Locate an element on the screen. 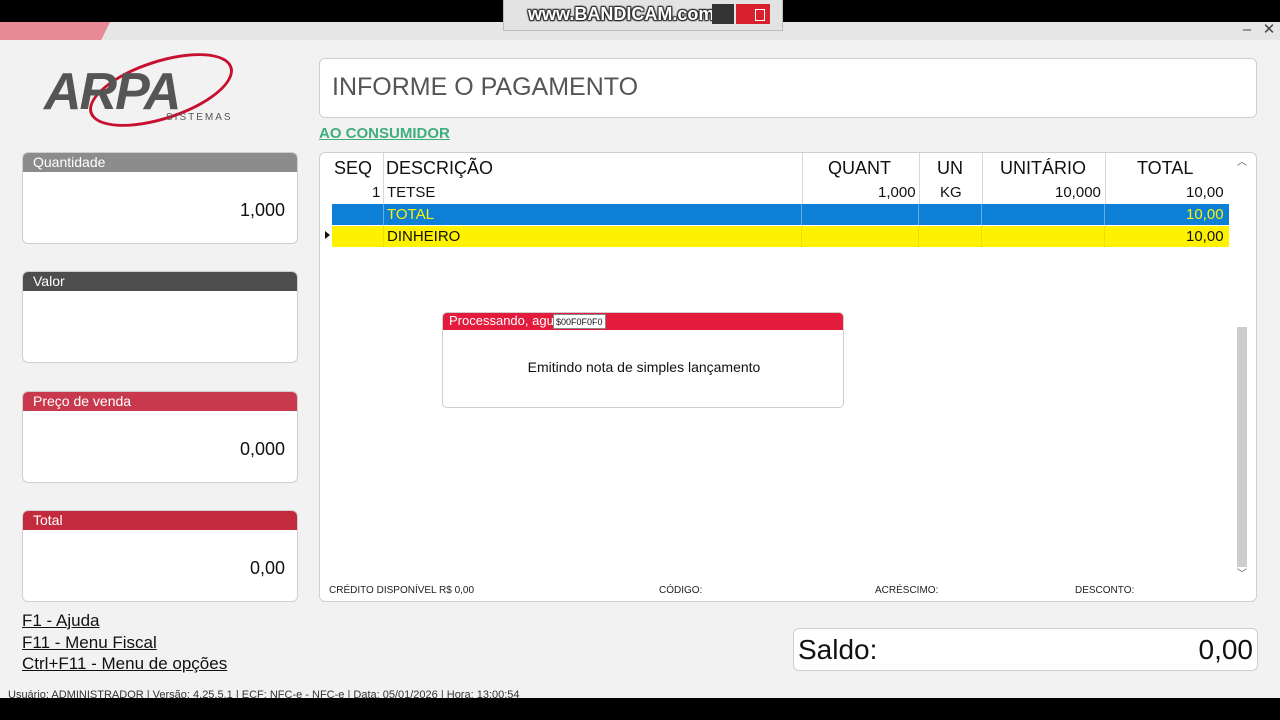  item-unitario: 10,000 is located at coordinates (1078, 192).